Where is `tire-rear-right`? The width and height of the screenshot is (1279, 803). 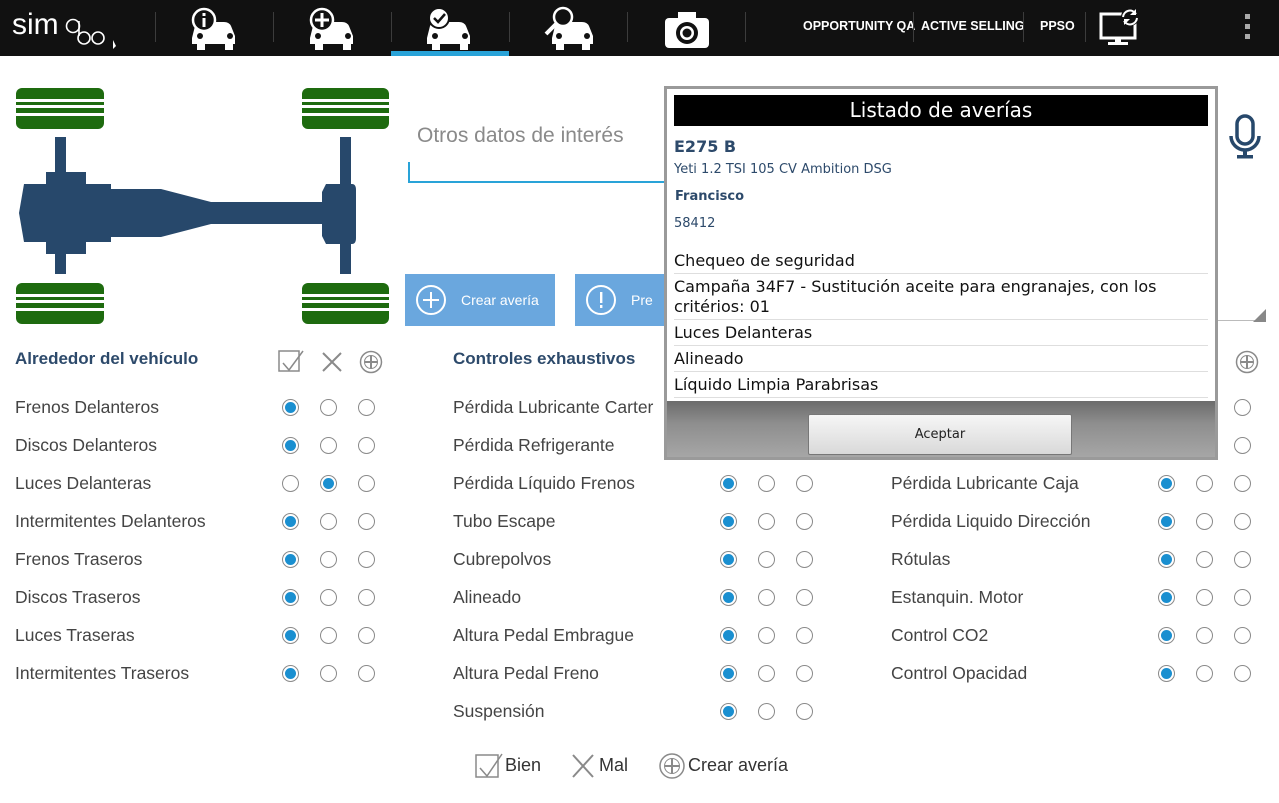
tire-rear-right is located at coordinates (345, 303).